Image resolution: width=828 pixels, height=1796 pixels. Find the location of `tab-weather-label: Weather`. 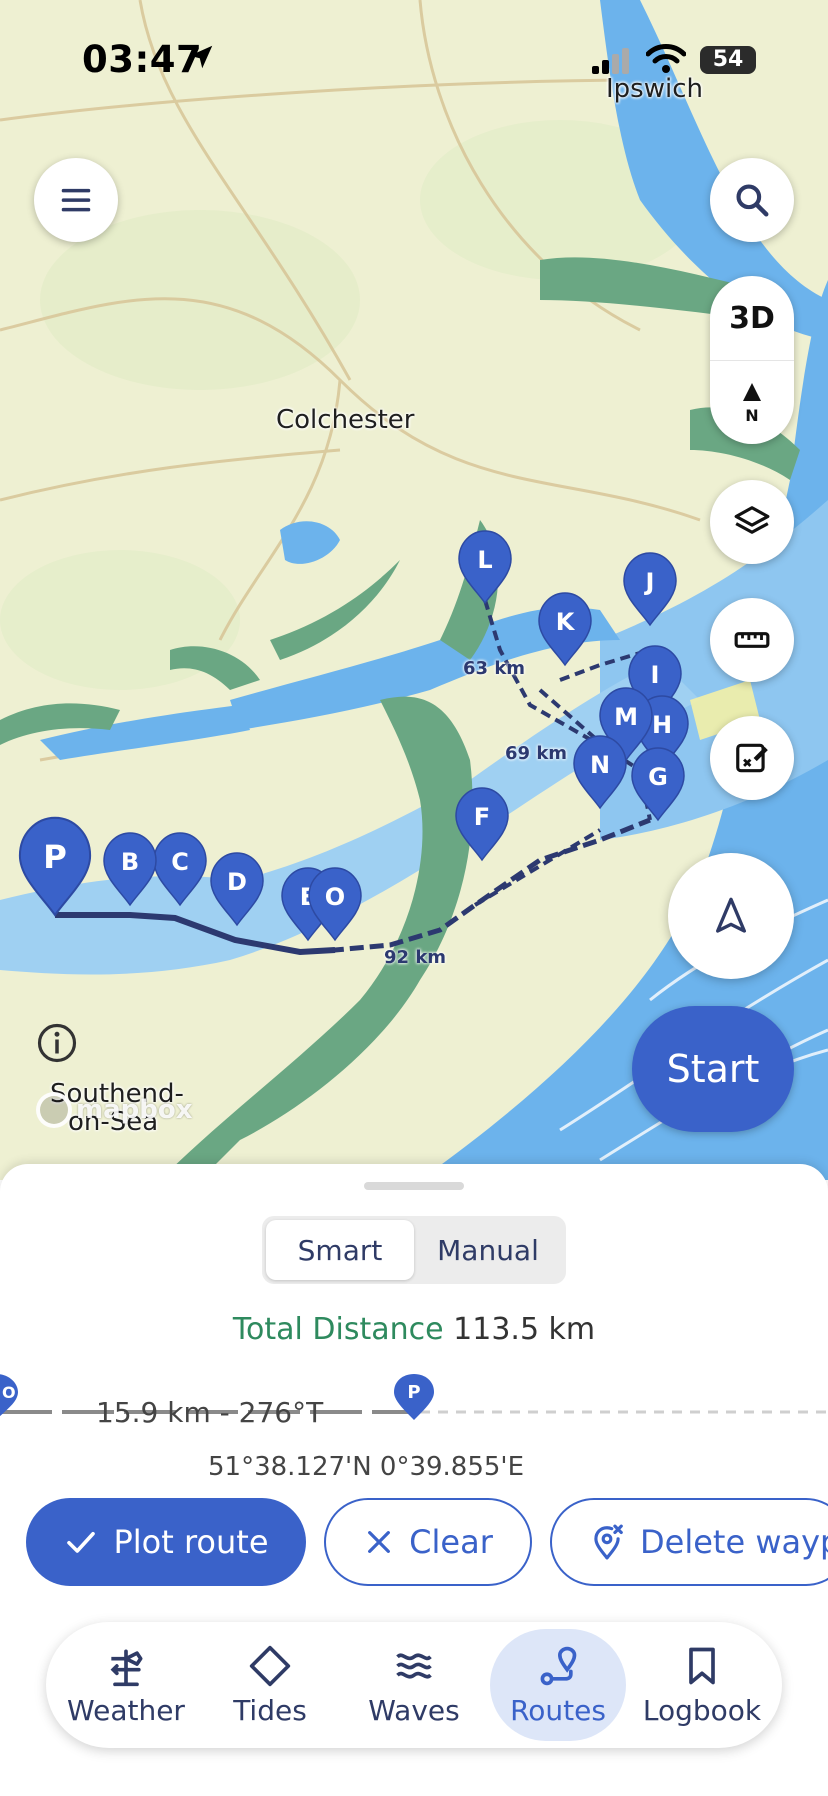

tab-weather-label: Weather is located at coordinates (126, 1710).